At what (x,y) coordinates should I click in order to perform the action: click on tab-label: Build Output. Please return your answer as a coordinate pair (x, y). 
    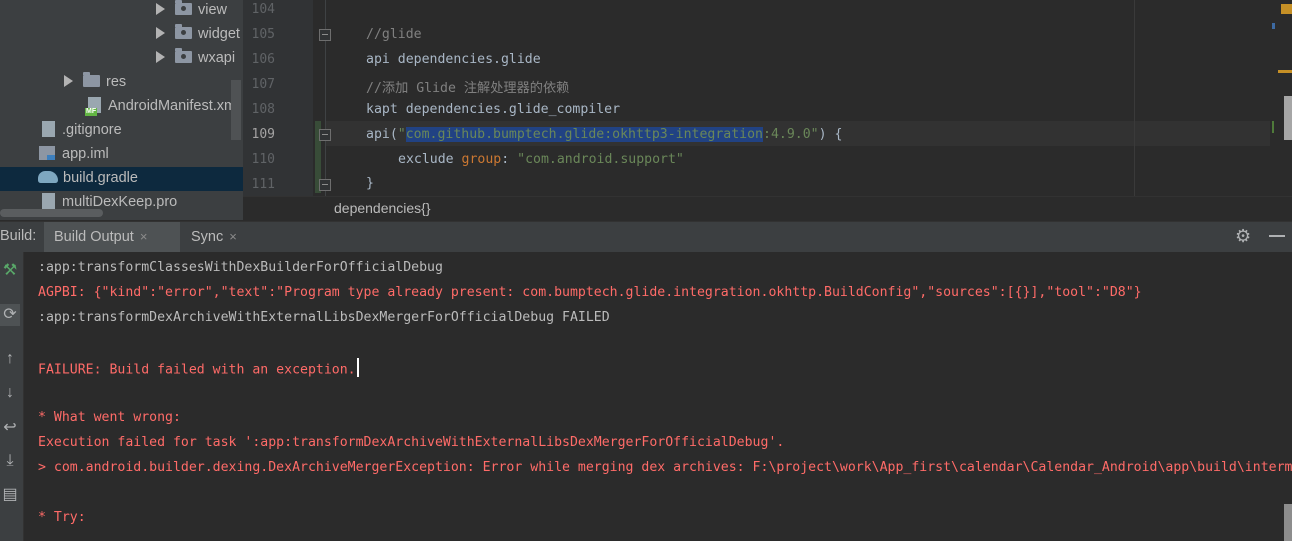
    Looking at the image, I should click on (94, 237).